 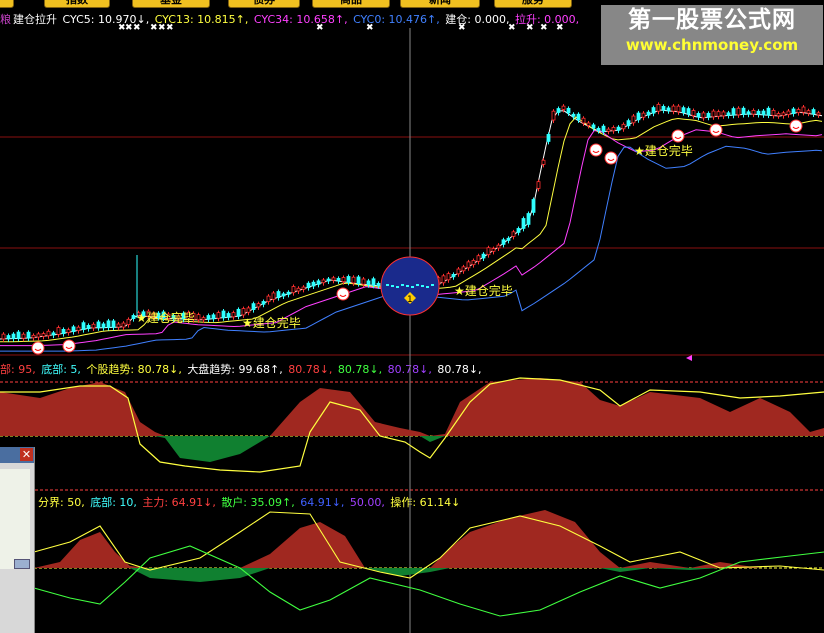 What do you see at coordinates (428, 581) in the screenshot?
I see `retail-line` at bounding box center [428, 581].